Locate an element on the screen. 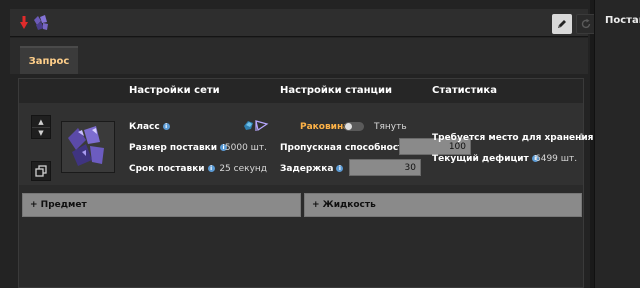  delivery-size-label: Размер поставки i is located at coordinates (178, 148).